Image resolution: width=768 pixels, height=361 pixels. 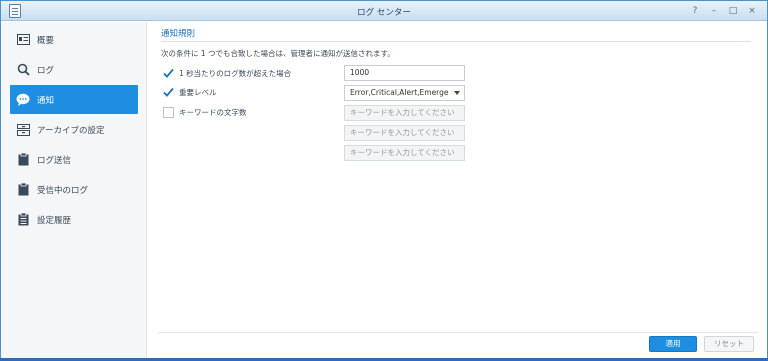 What do you see at coordinates (54, 220) in the screenshot?
I see `sidebar-item-label: 設定履歴` at bounding box center [54, 220].